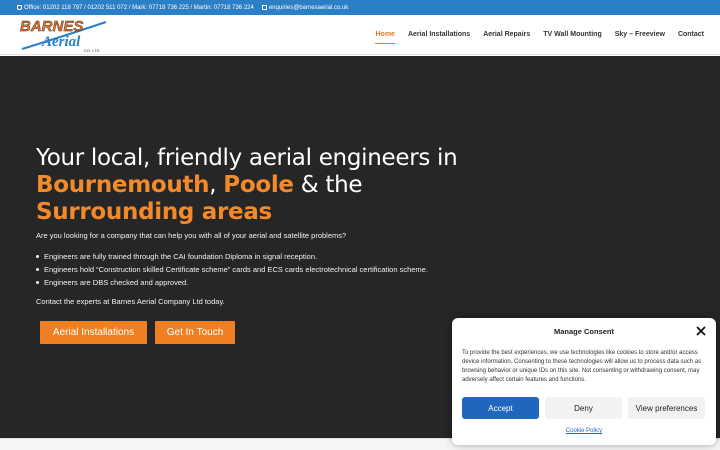 The image size is (720, 450). What do you see at coordinates (19, 7) in the screenshot?
I see `phone-icon` at bounding box center [19, 7].